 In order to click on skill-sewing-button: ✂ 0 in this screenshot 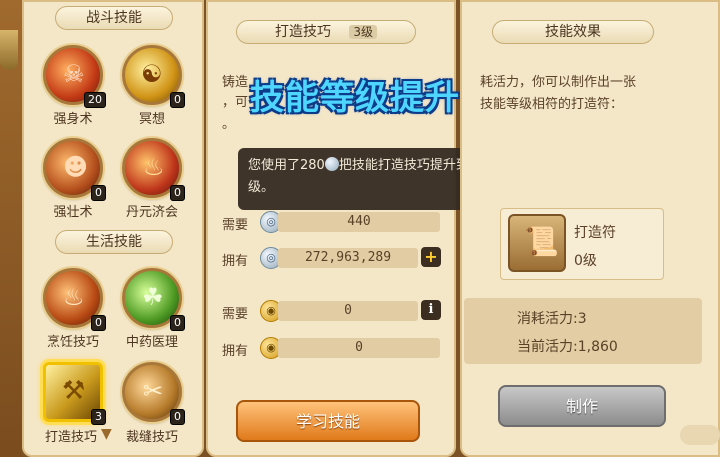, I will do `click(153, 393)`.